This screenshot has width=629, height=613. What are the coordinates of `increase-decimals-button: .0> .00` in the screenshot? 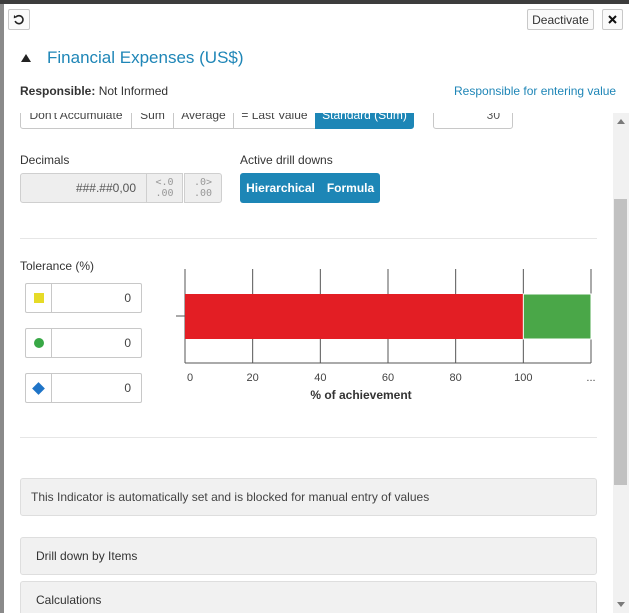 It's located at (203, 188).